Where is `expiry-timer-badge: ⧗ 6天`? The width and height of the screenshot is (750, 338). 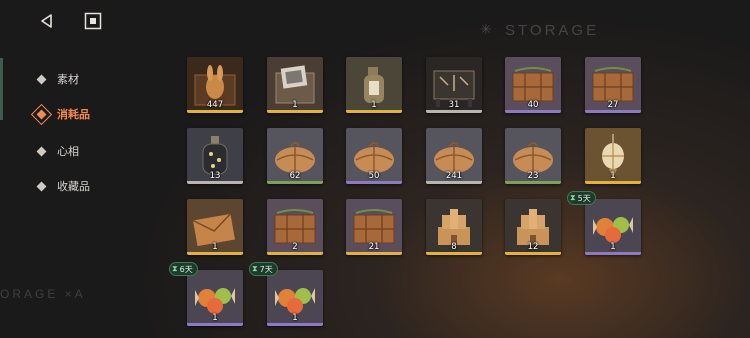 expiry-timer-badge: ⧗ 6天 is located at coordinates (183, 269).